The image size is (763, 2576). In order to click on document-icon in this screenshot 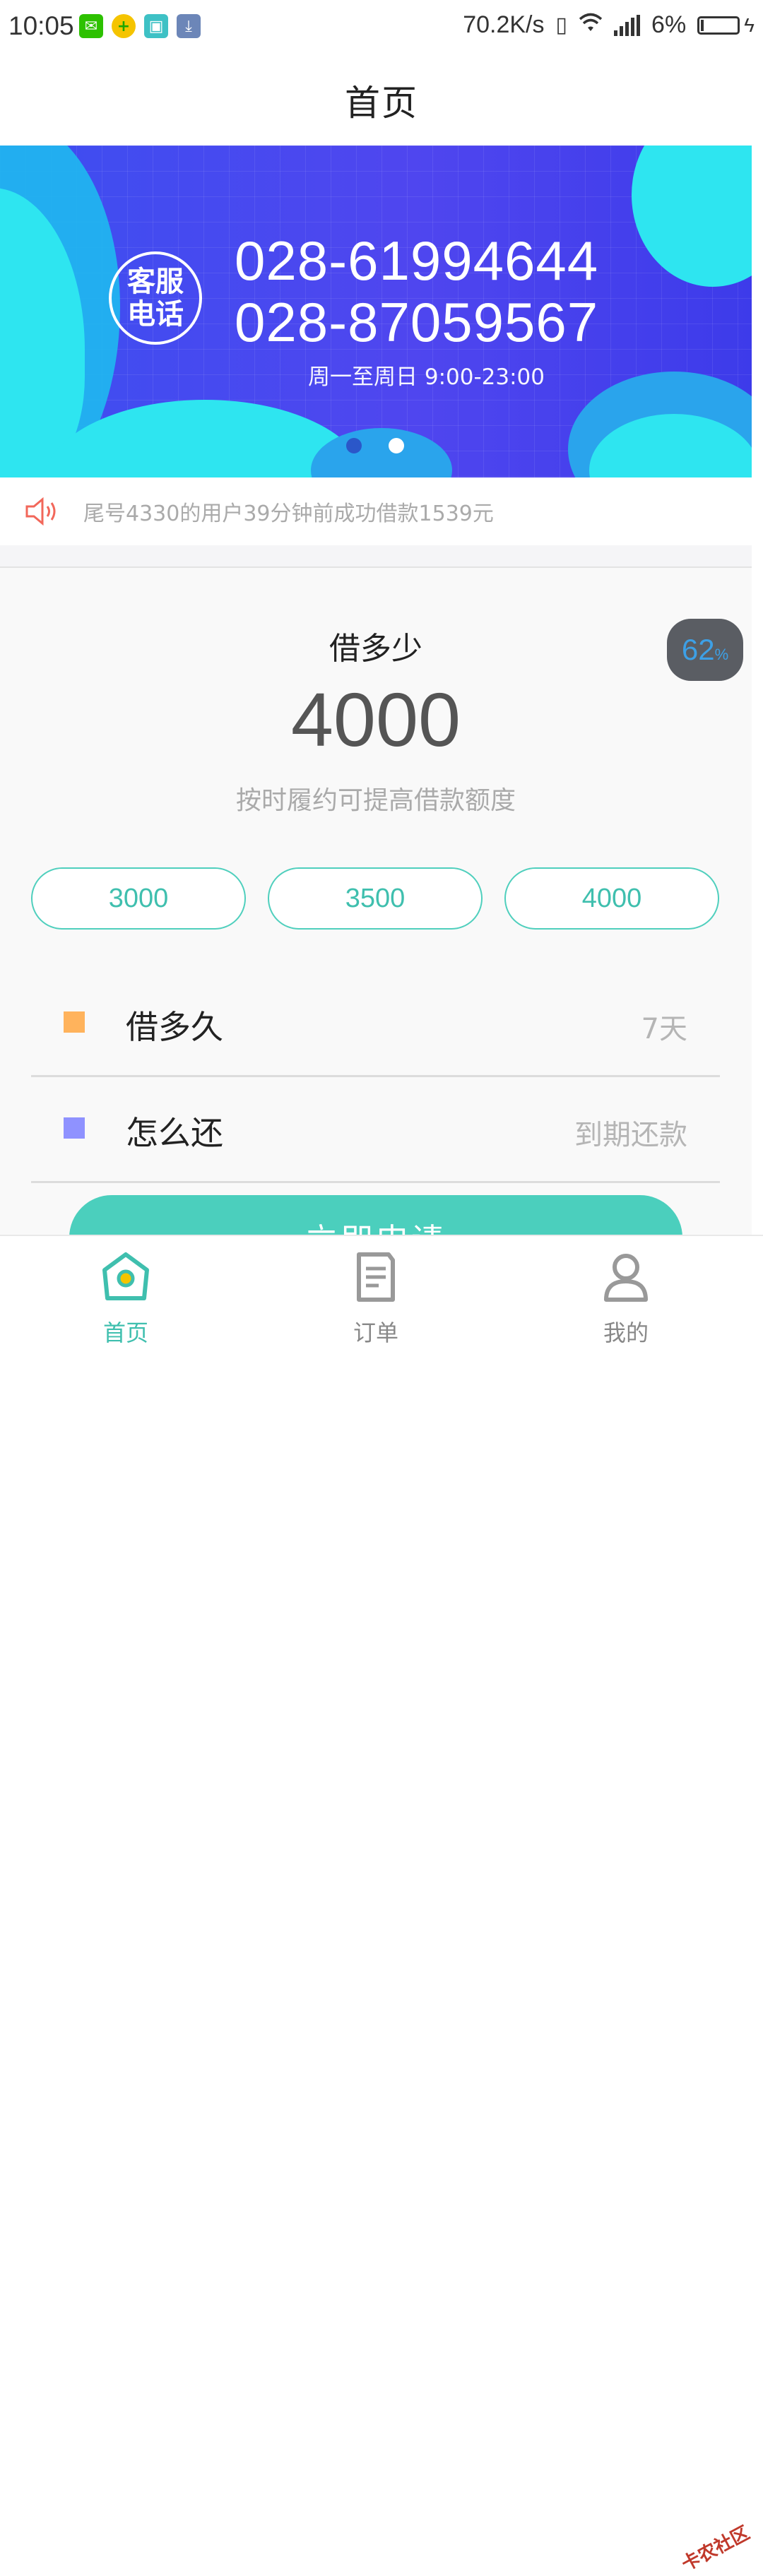, I will do `click(376, 1277)`.